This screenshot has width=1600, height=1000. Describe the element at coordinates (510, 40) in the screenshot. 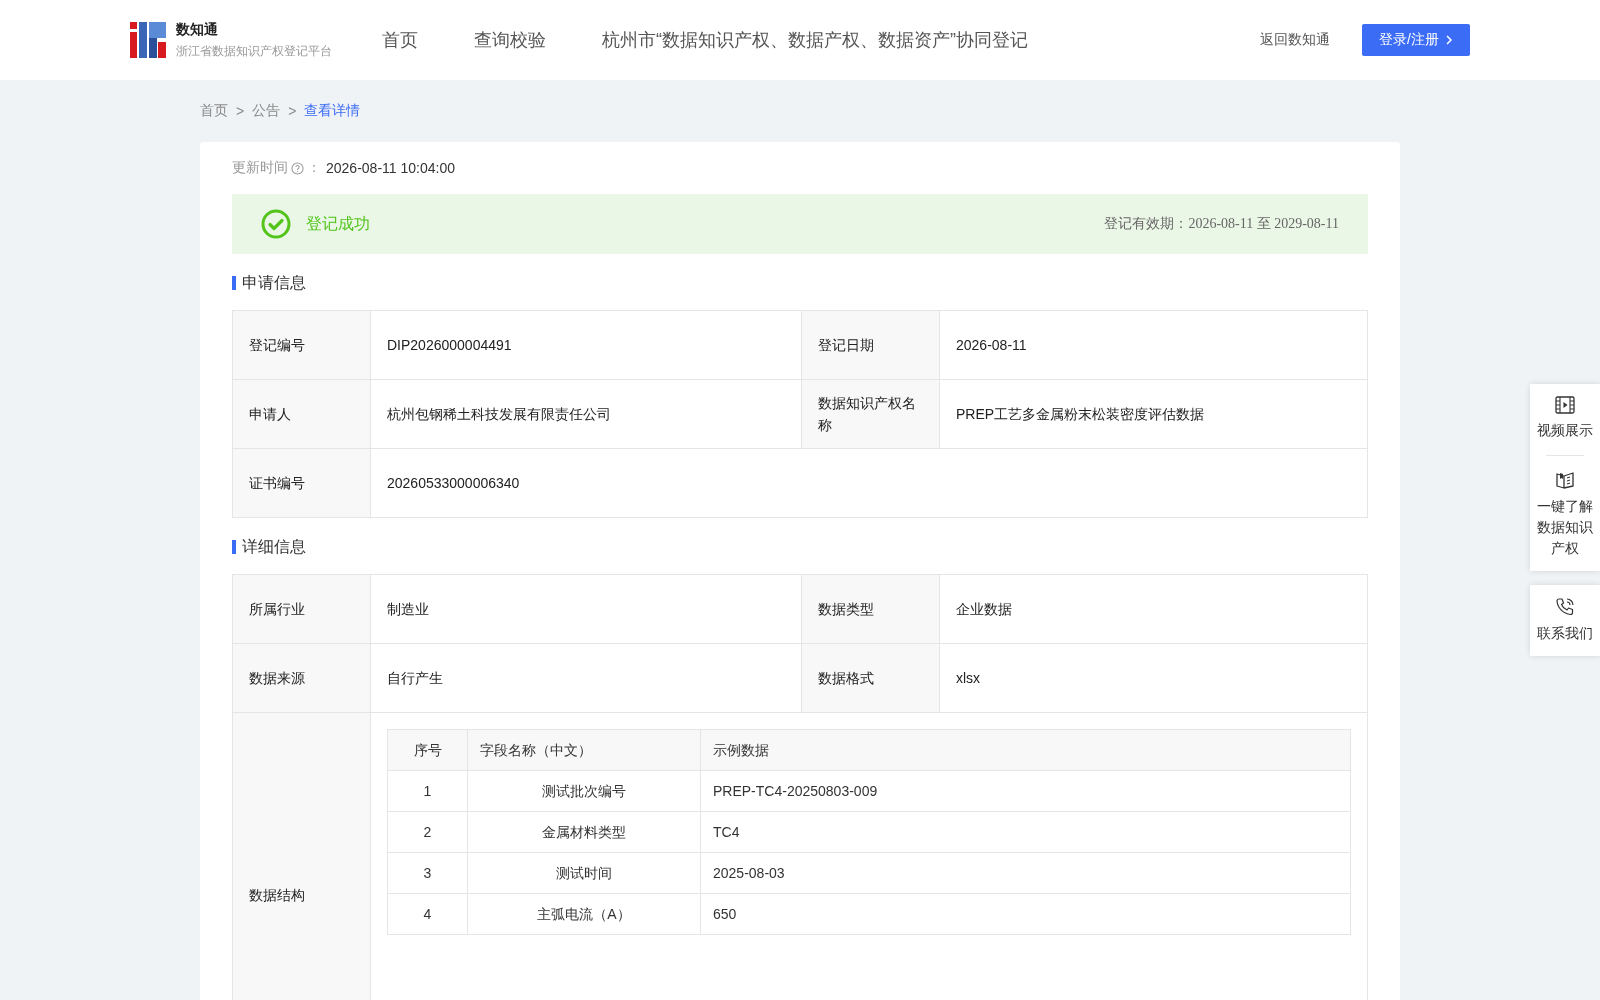

I see `nav-link: 查询校验` at that location.